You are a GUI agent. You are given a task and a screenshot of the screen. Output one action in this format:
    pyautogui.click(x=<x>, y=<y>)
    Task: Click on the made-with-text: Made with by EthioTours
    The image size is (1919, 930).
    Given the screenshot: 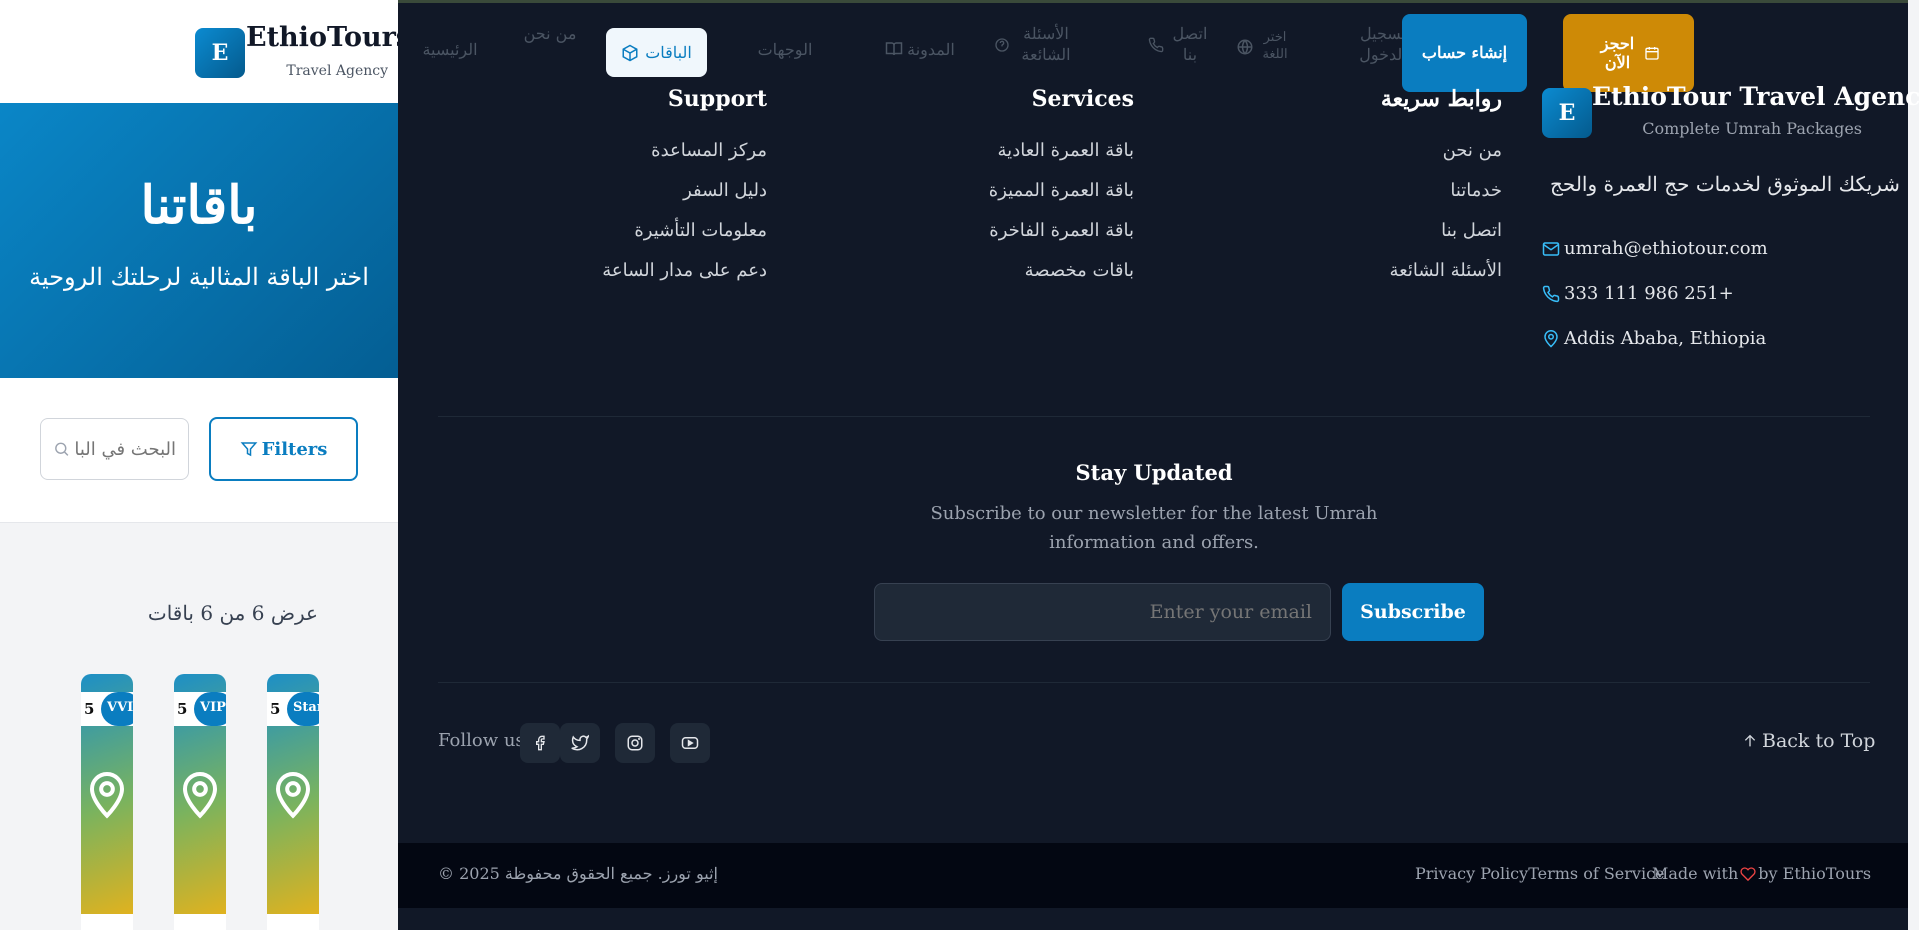 What is the action you would take?
    pyautogui.click(x=1761, y=873)
    